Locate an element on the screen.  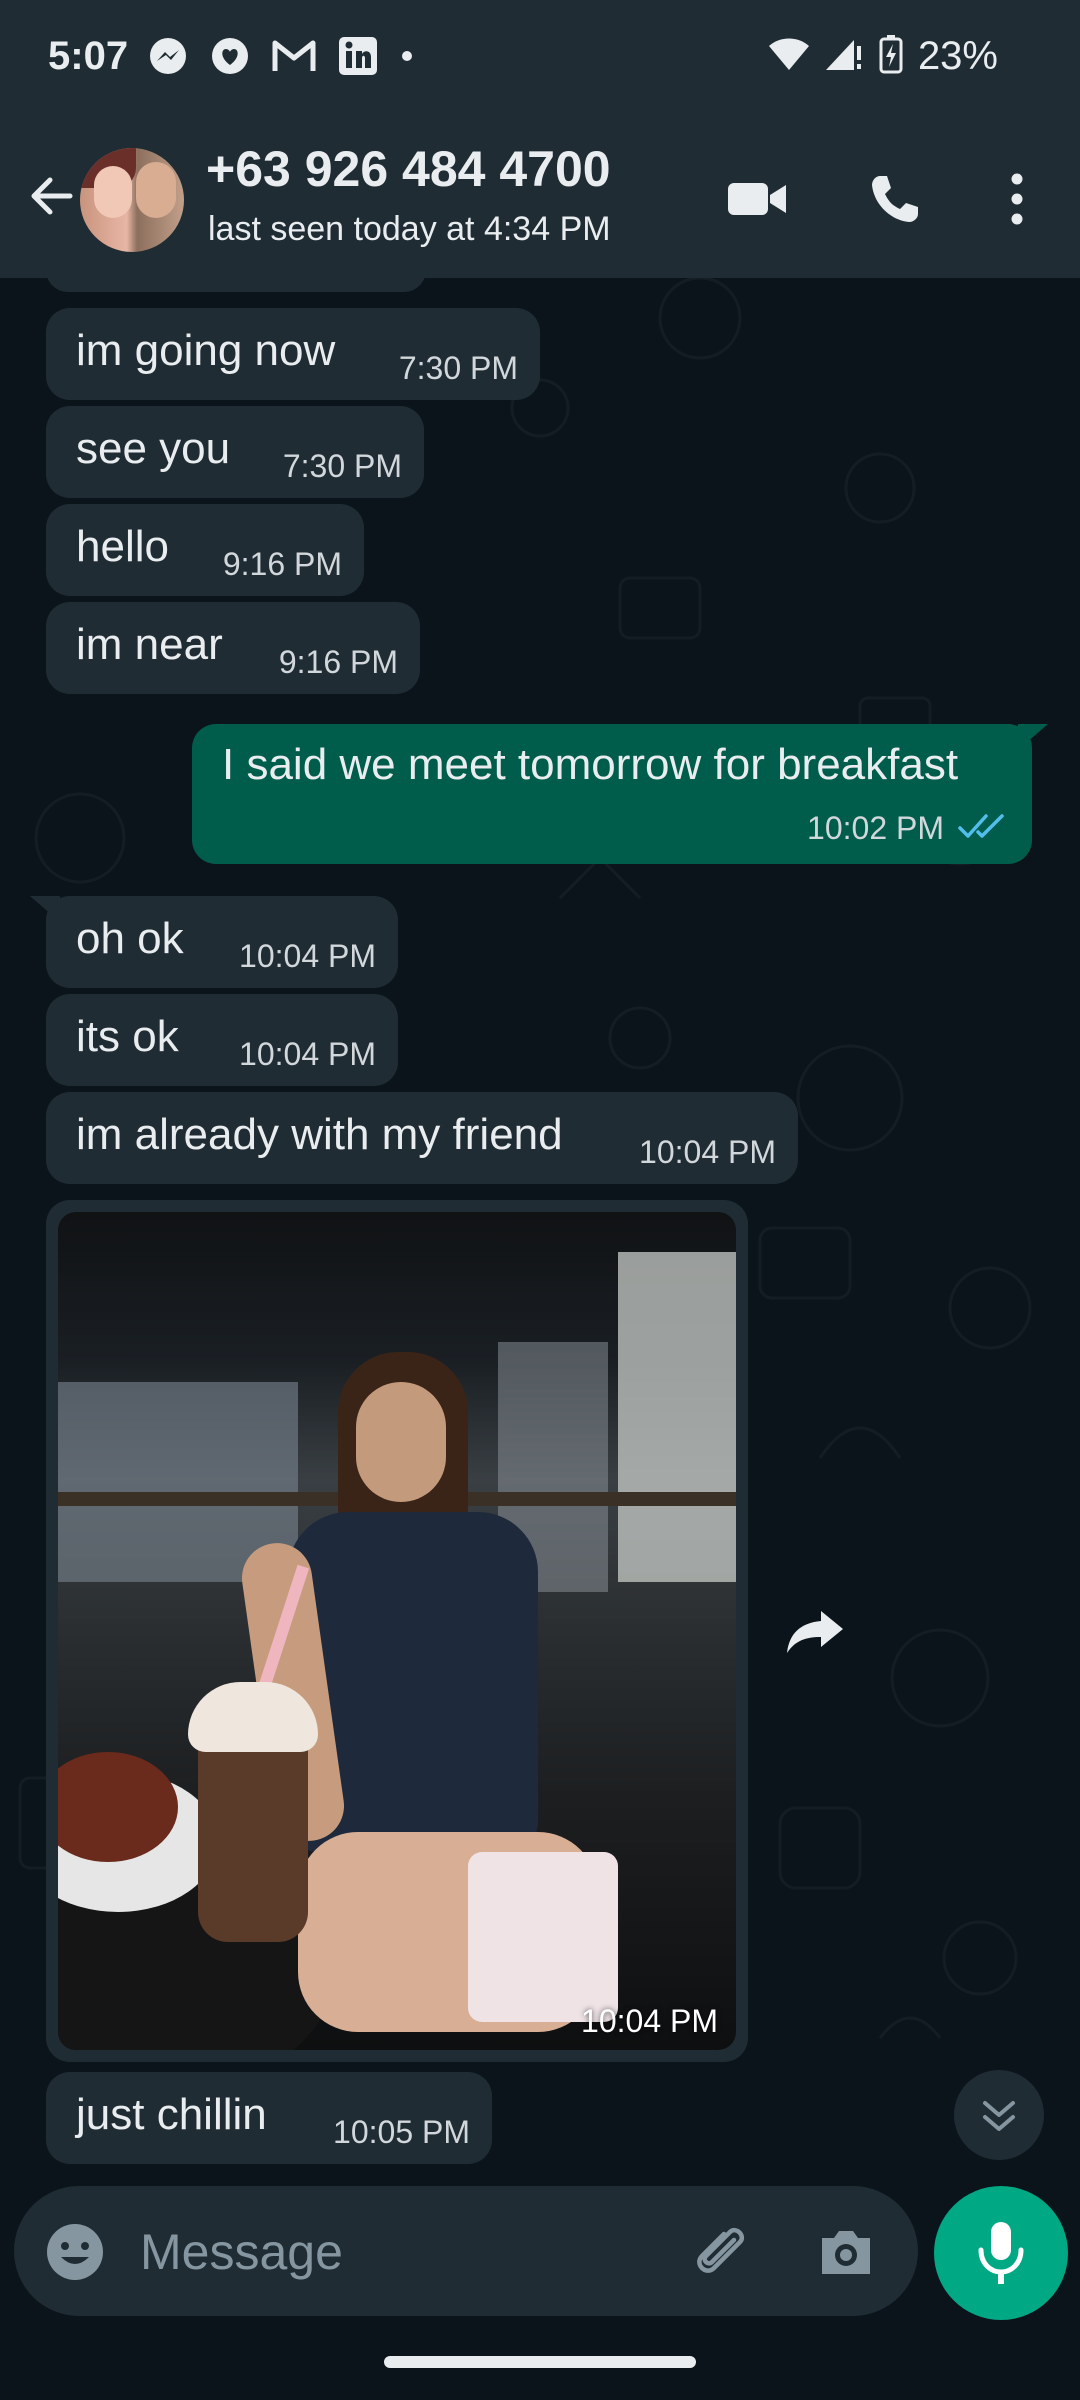
gesture-nav-bar is located at coordinates (540, 2362).